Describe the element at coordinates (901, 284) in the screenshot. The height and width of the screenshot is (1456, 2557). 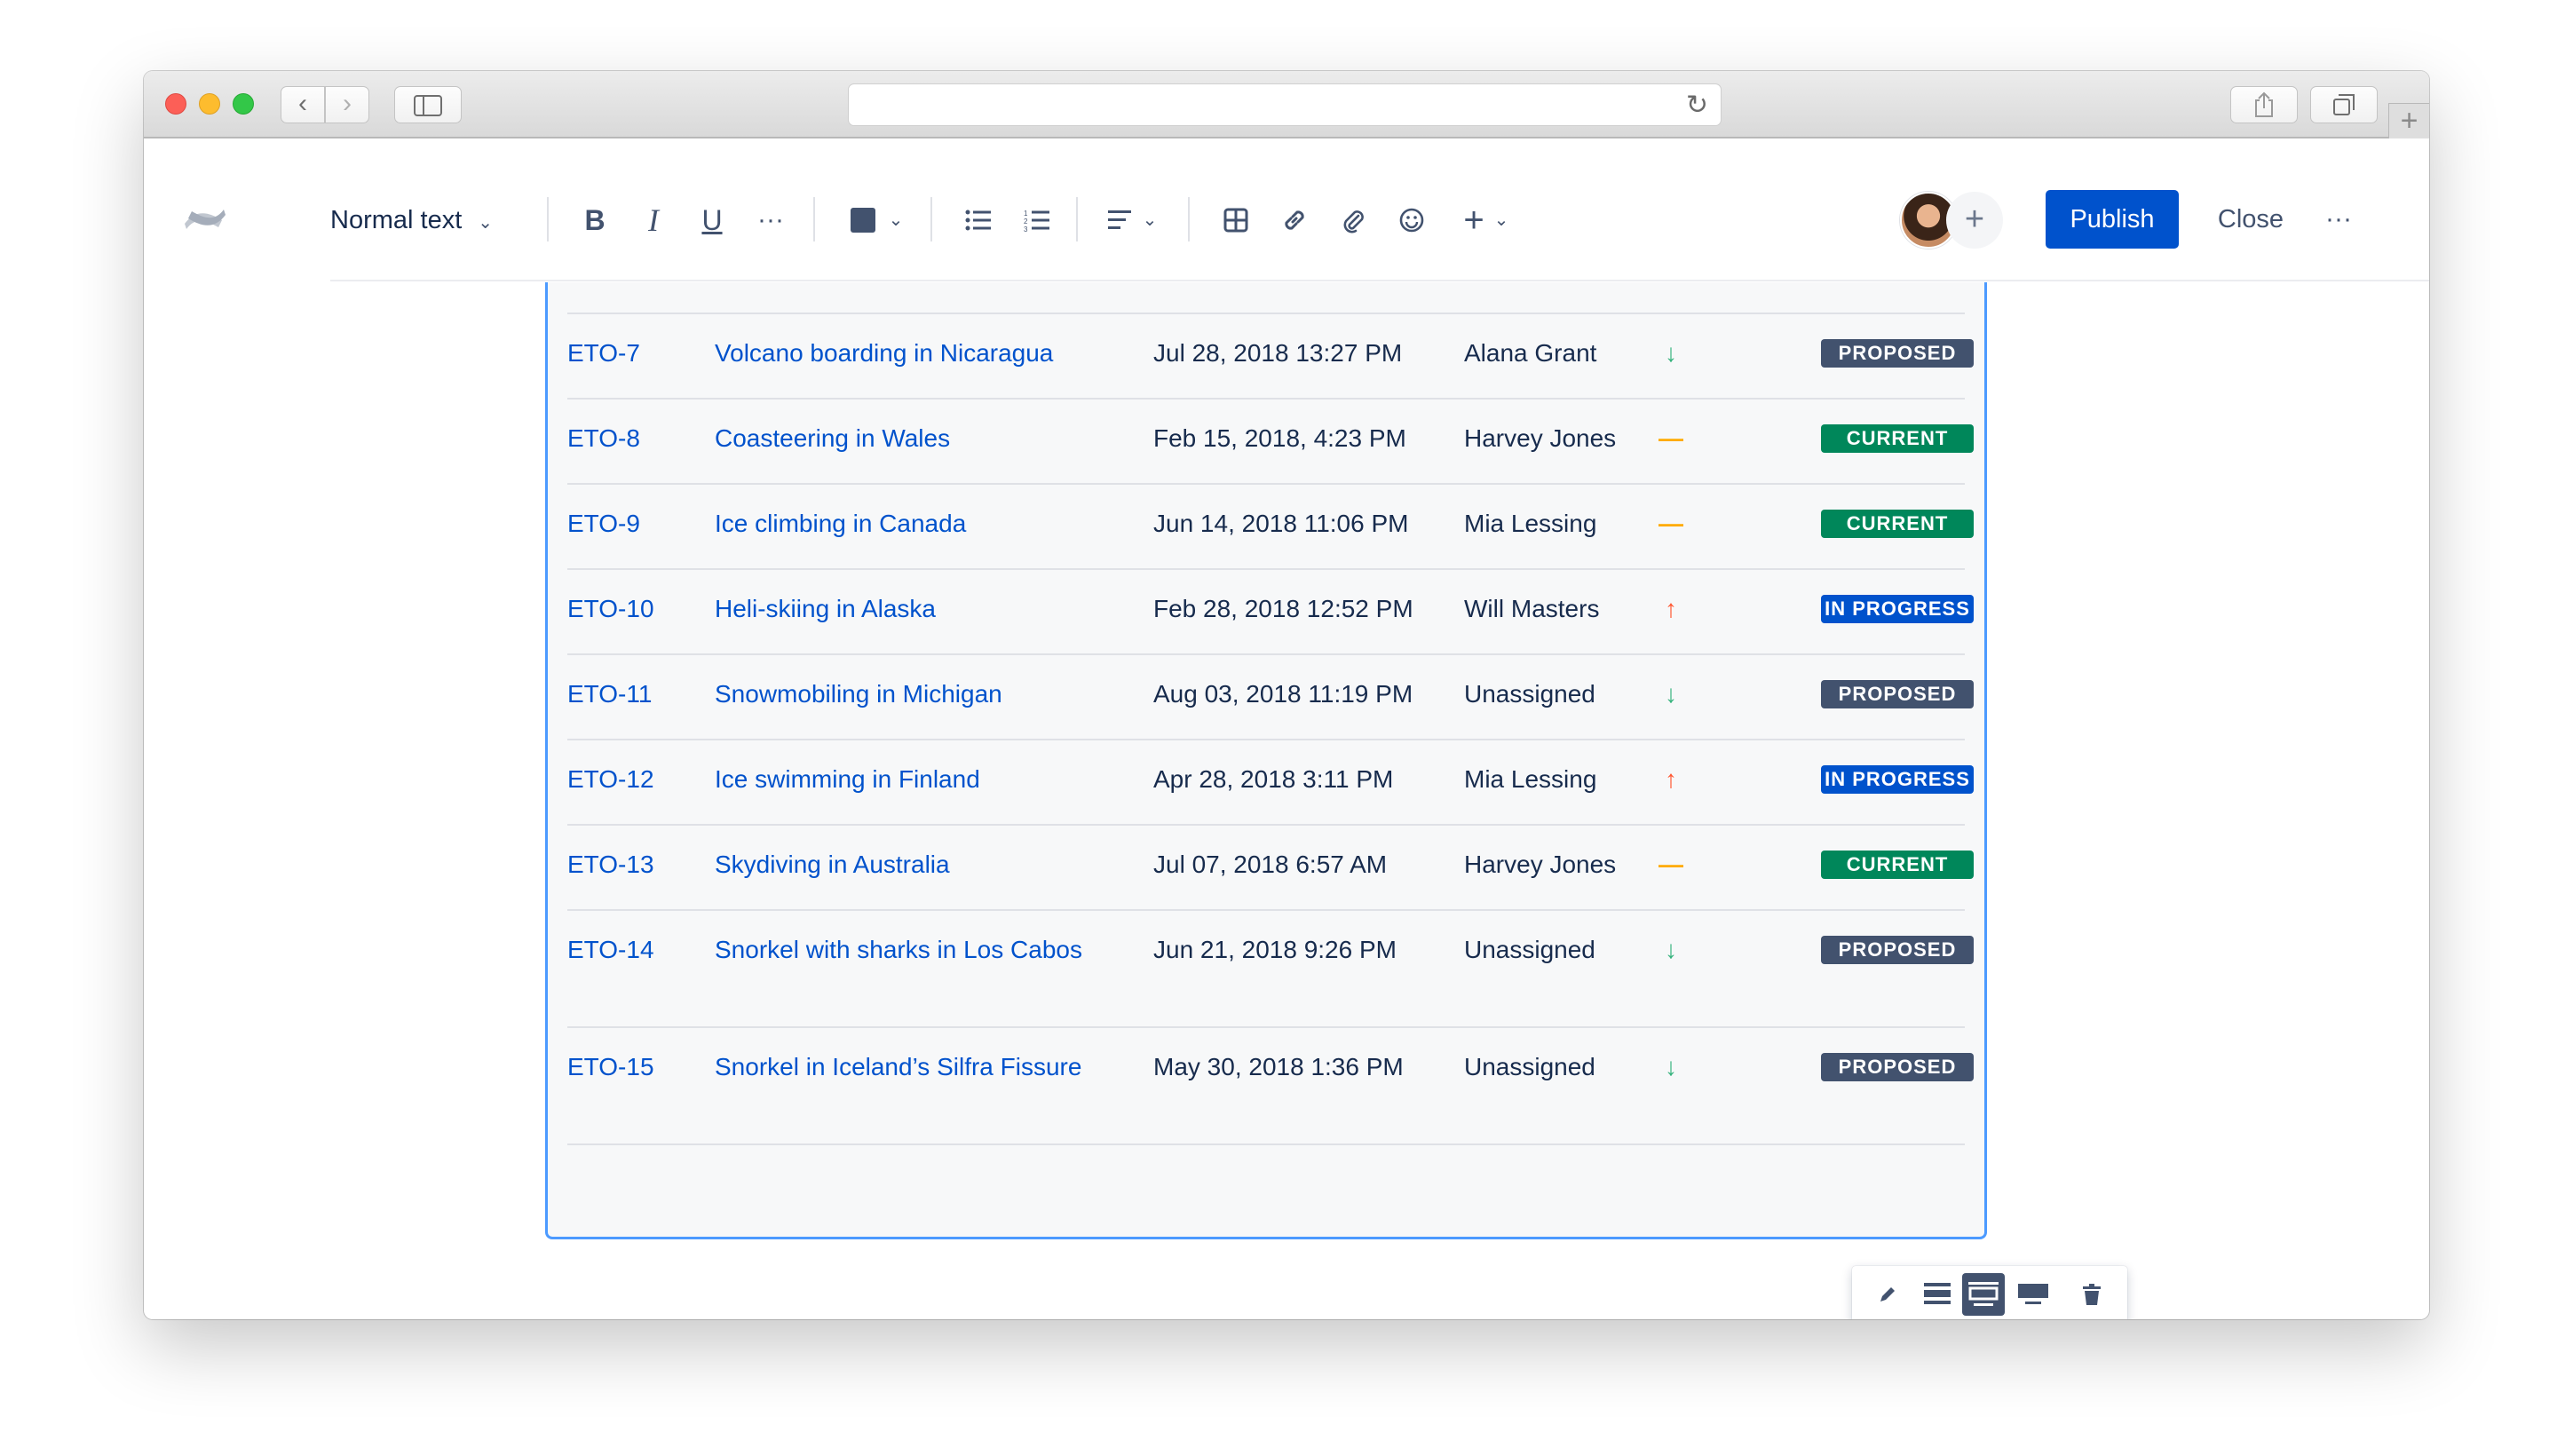
I see `issue-summary-link: Sandboarding in Namibia` at that location.